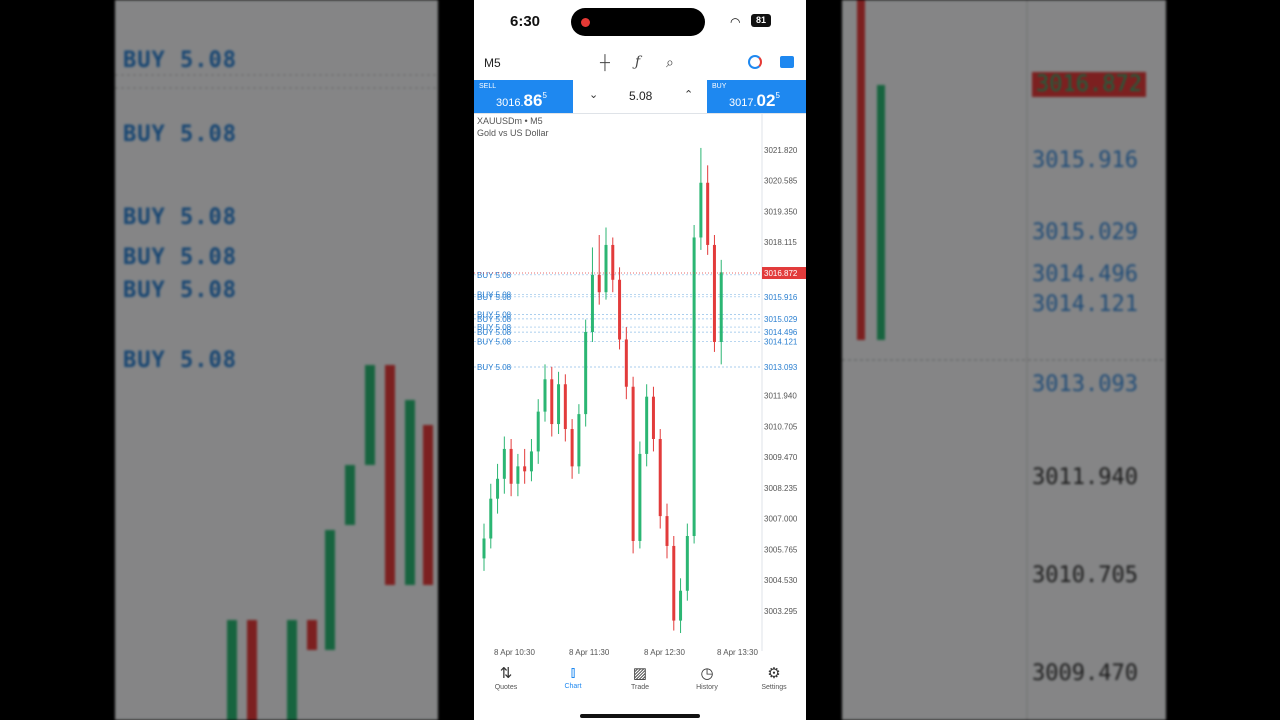 Image resolution: width=1280 pixels, height=720 pixels. Describe the element at coordinates (514, 652) in the screenshot. I see `time-axis-label: 8 Apr 10:30` at that location.